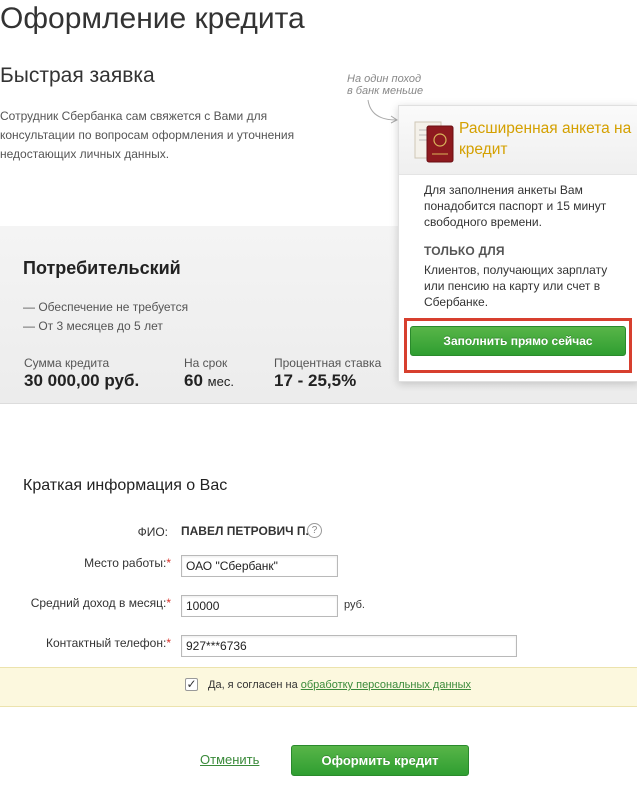 The height and width of the screenshot is (798, 637). What do you see at coordinates (152, 18) in the screenshot?
I see `page-title: Оформление кредита` at bounding box center [152, 18].